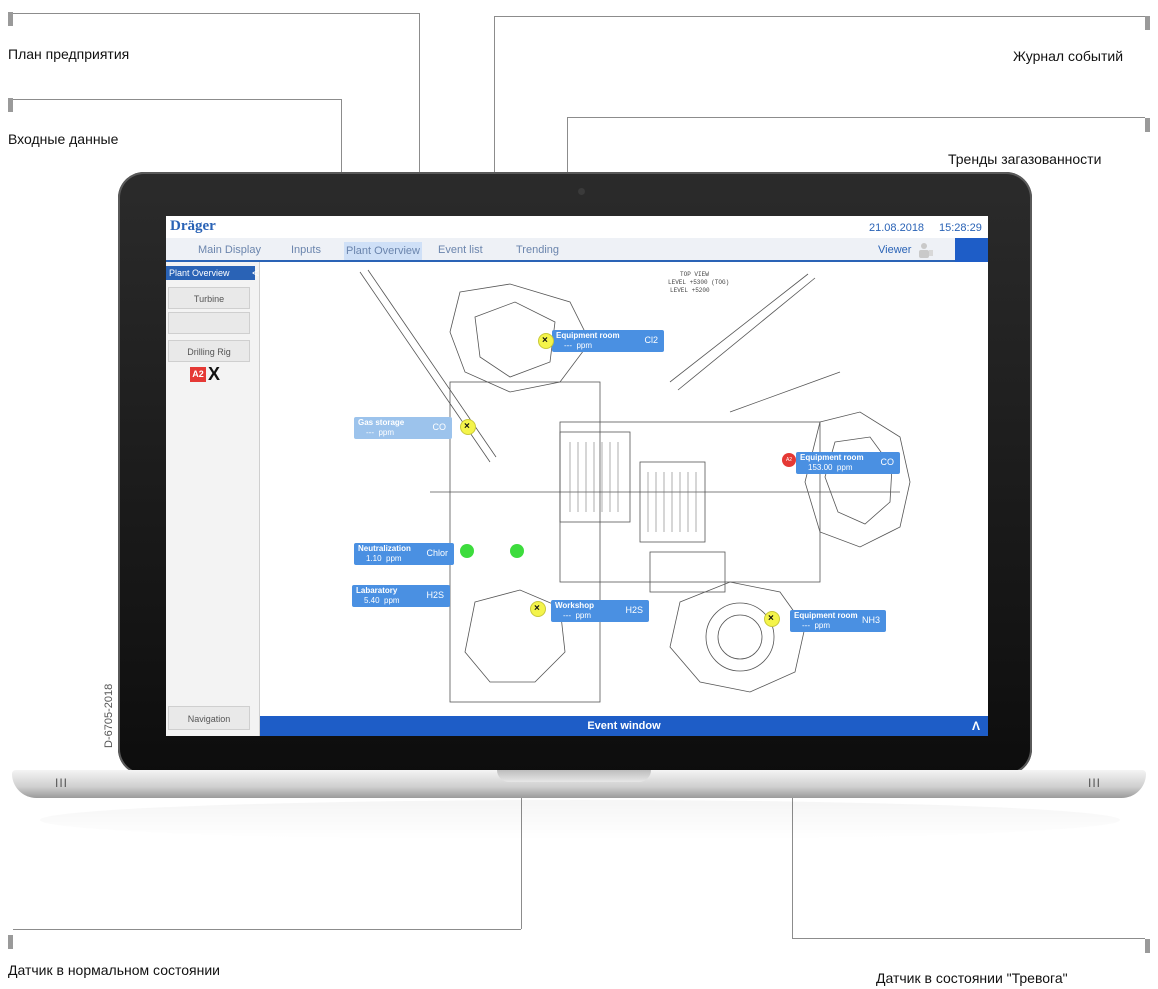  What do you see at coordinates (382, 600) in the screenshot?
I see `sensor-value: 5.40 ppm` at bounding box center [382, 600].